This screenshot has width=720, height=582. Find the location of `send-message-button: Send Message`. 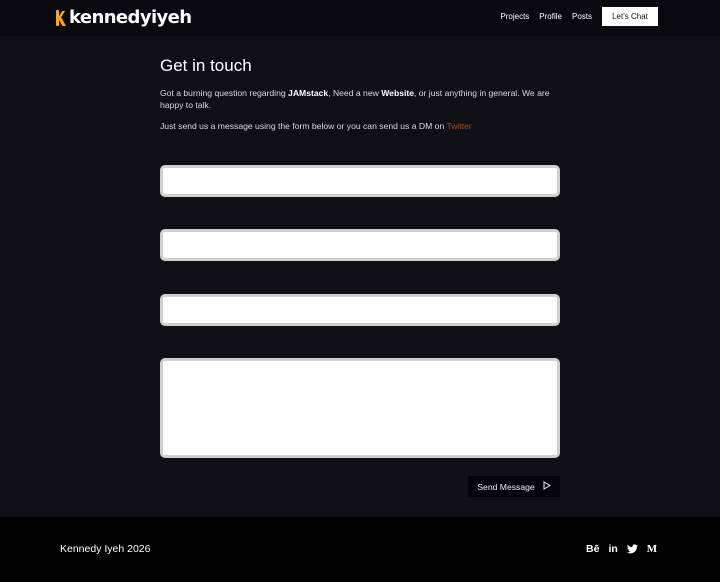

send-message-button: Send Message is located at coordinates (514, 486).